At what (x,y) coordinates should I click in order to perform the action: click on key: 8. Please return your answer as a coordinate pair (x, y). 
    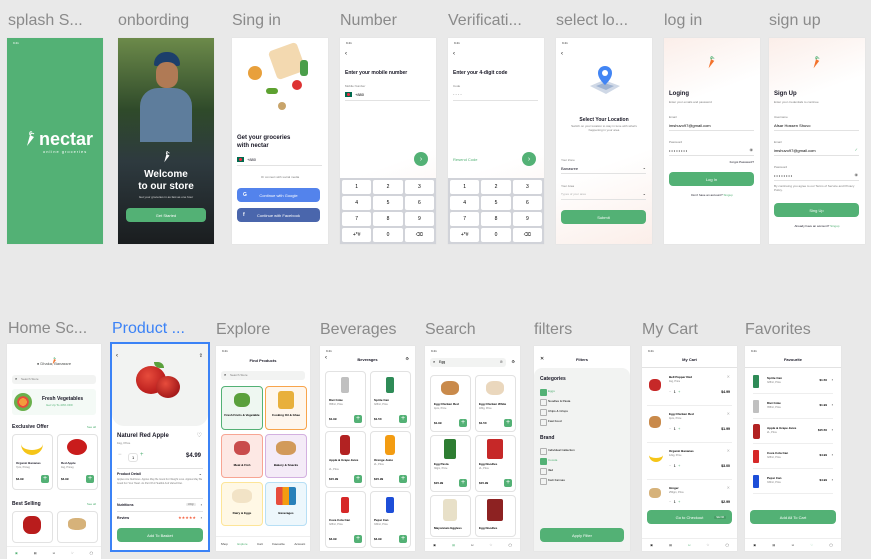
    Looking at the image, I should click on (496, 219).